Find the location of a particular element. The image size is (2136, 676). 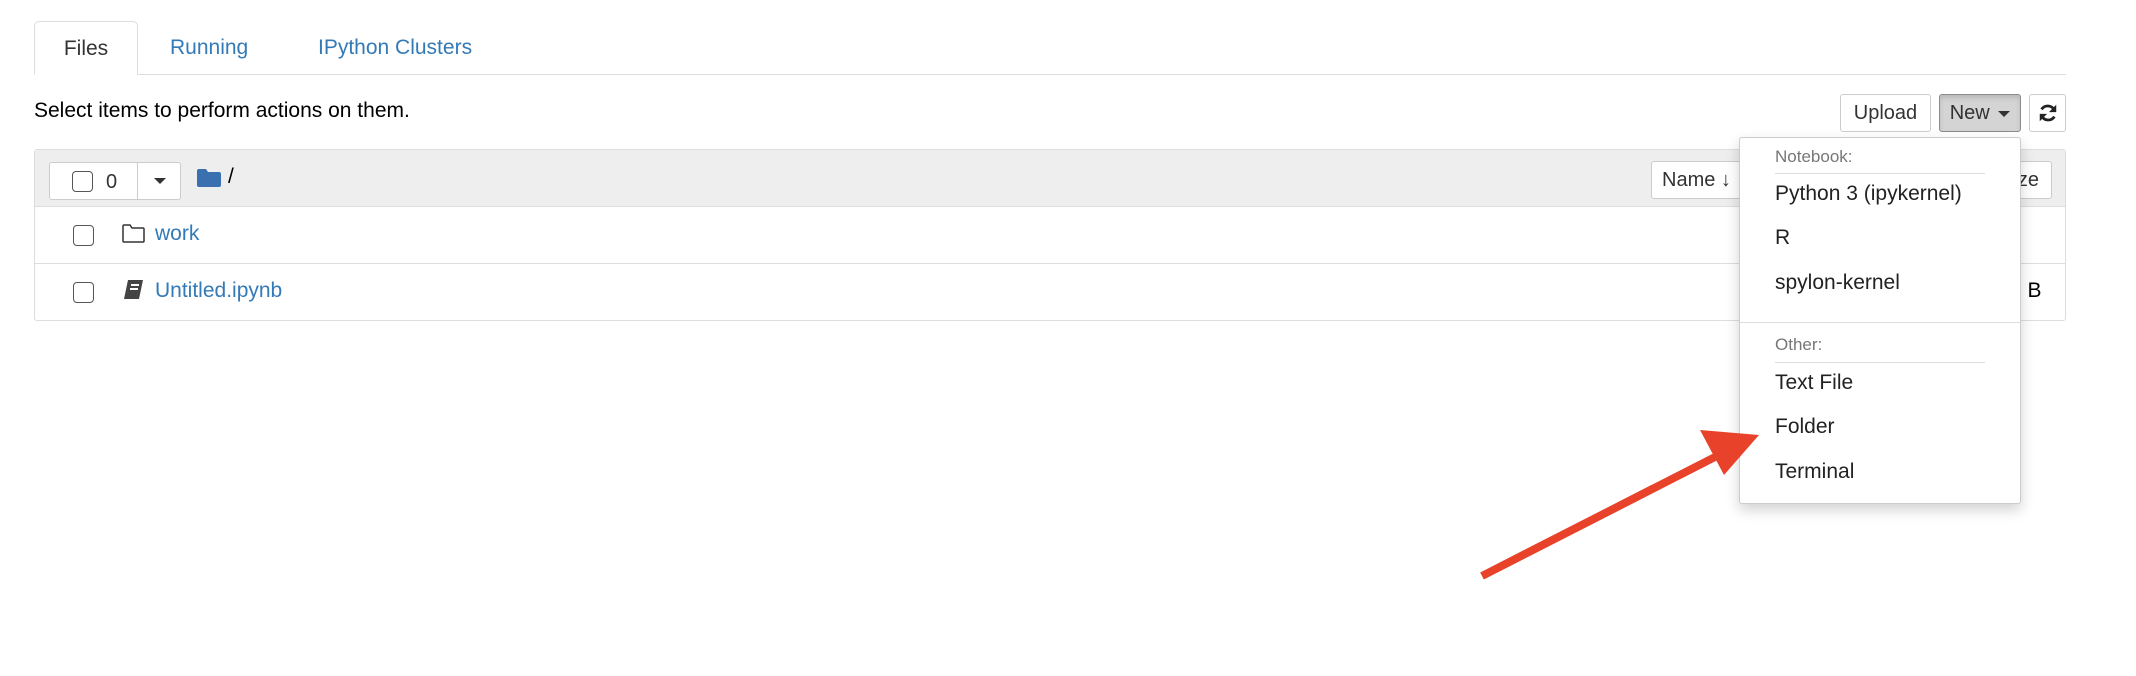

select-dropdown-button is located at coordinates (159, 181).